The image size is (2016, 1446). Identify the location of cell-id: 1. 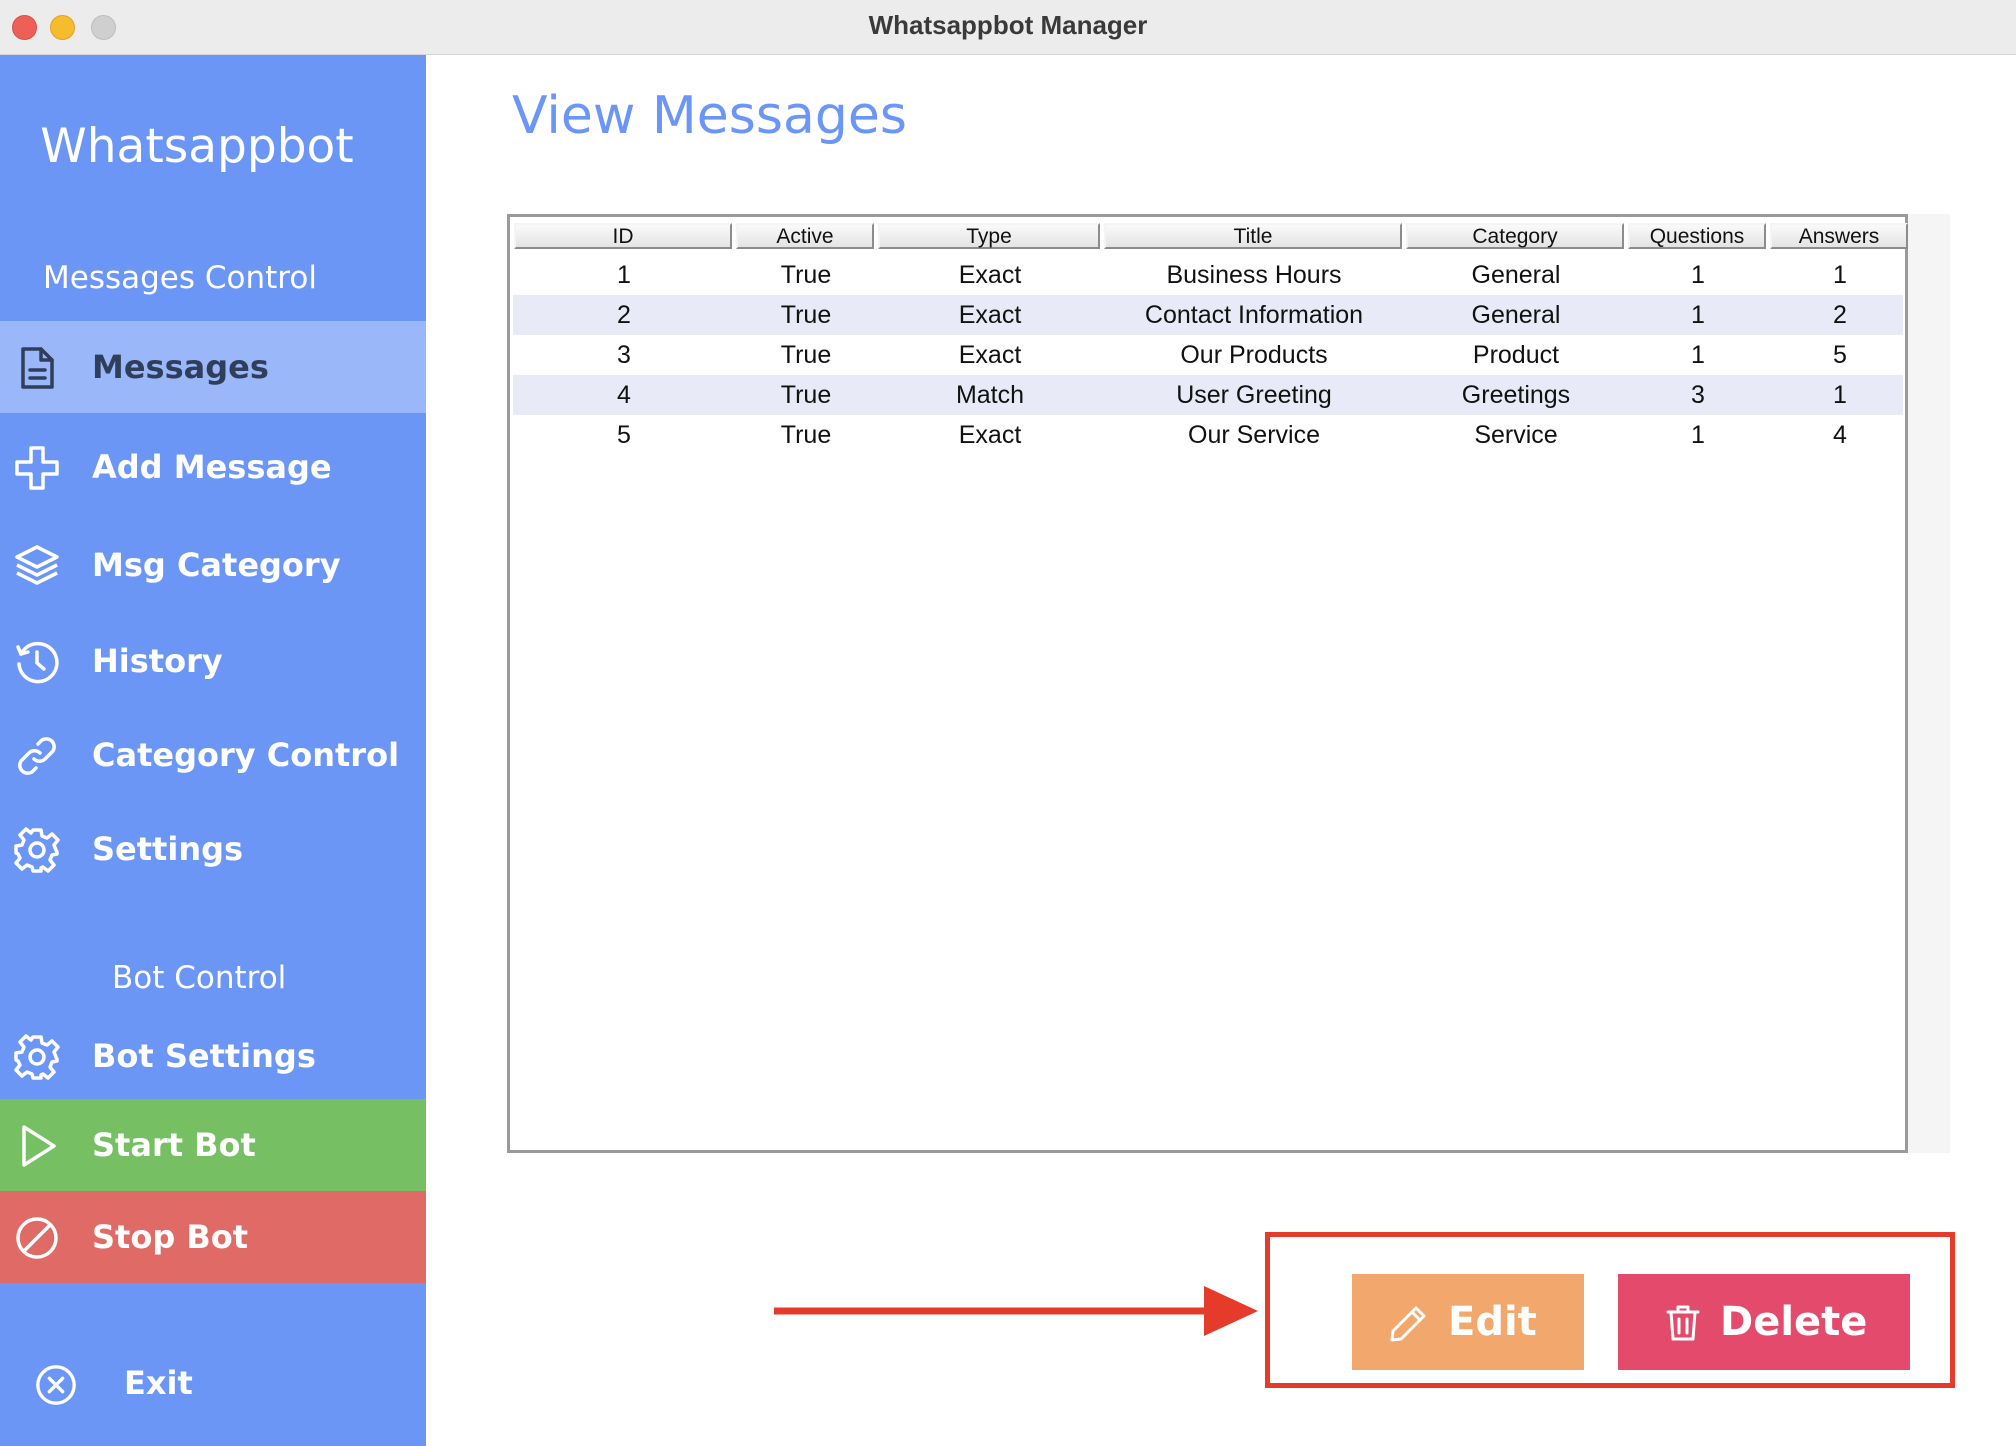
(624, 275).